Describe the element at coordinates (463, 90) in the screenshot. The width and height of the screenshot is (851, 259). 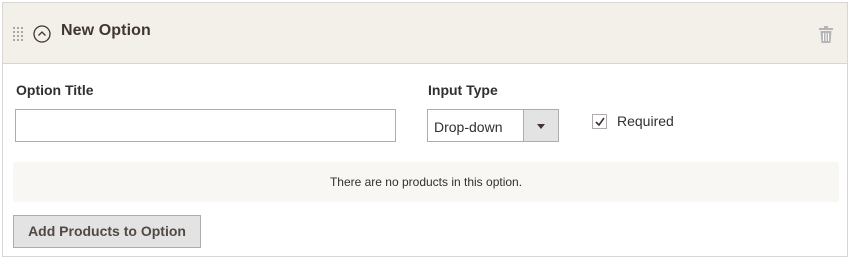
I see `input-type-label: Input Type` at that location.